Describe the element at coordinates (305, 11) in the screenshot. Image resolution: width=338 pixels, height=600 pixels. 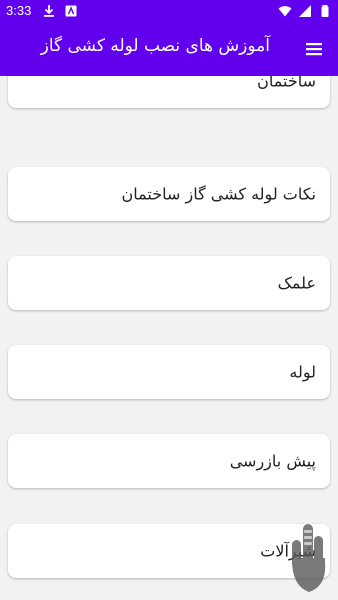
I see `signal-icon` at that location.